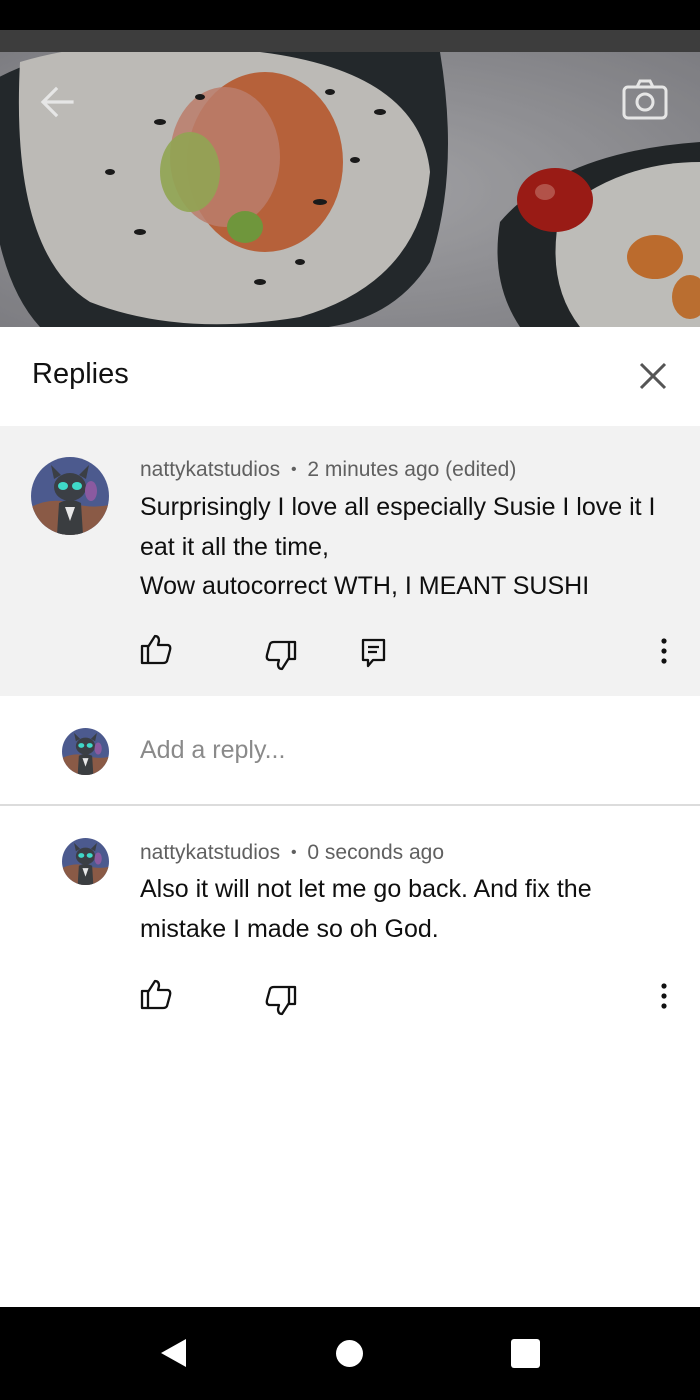  I want to click on status-bar, so click(350, 15).